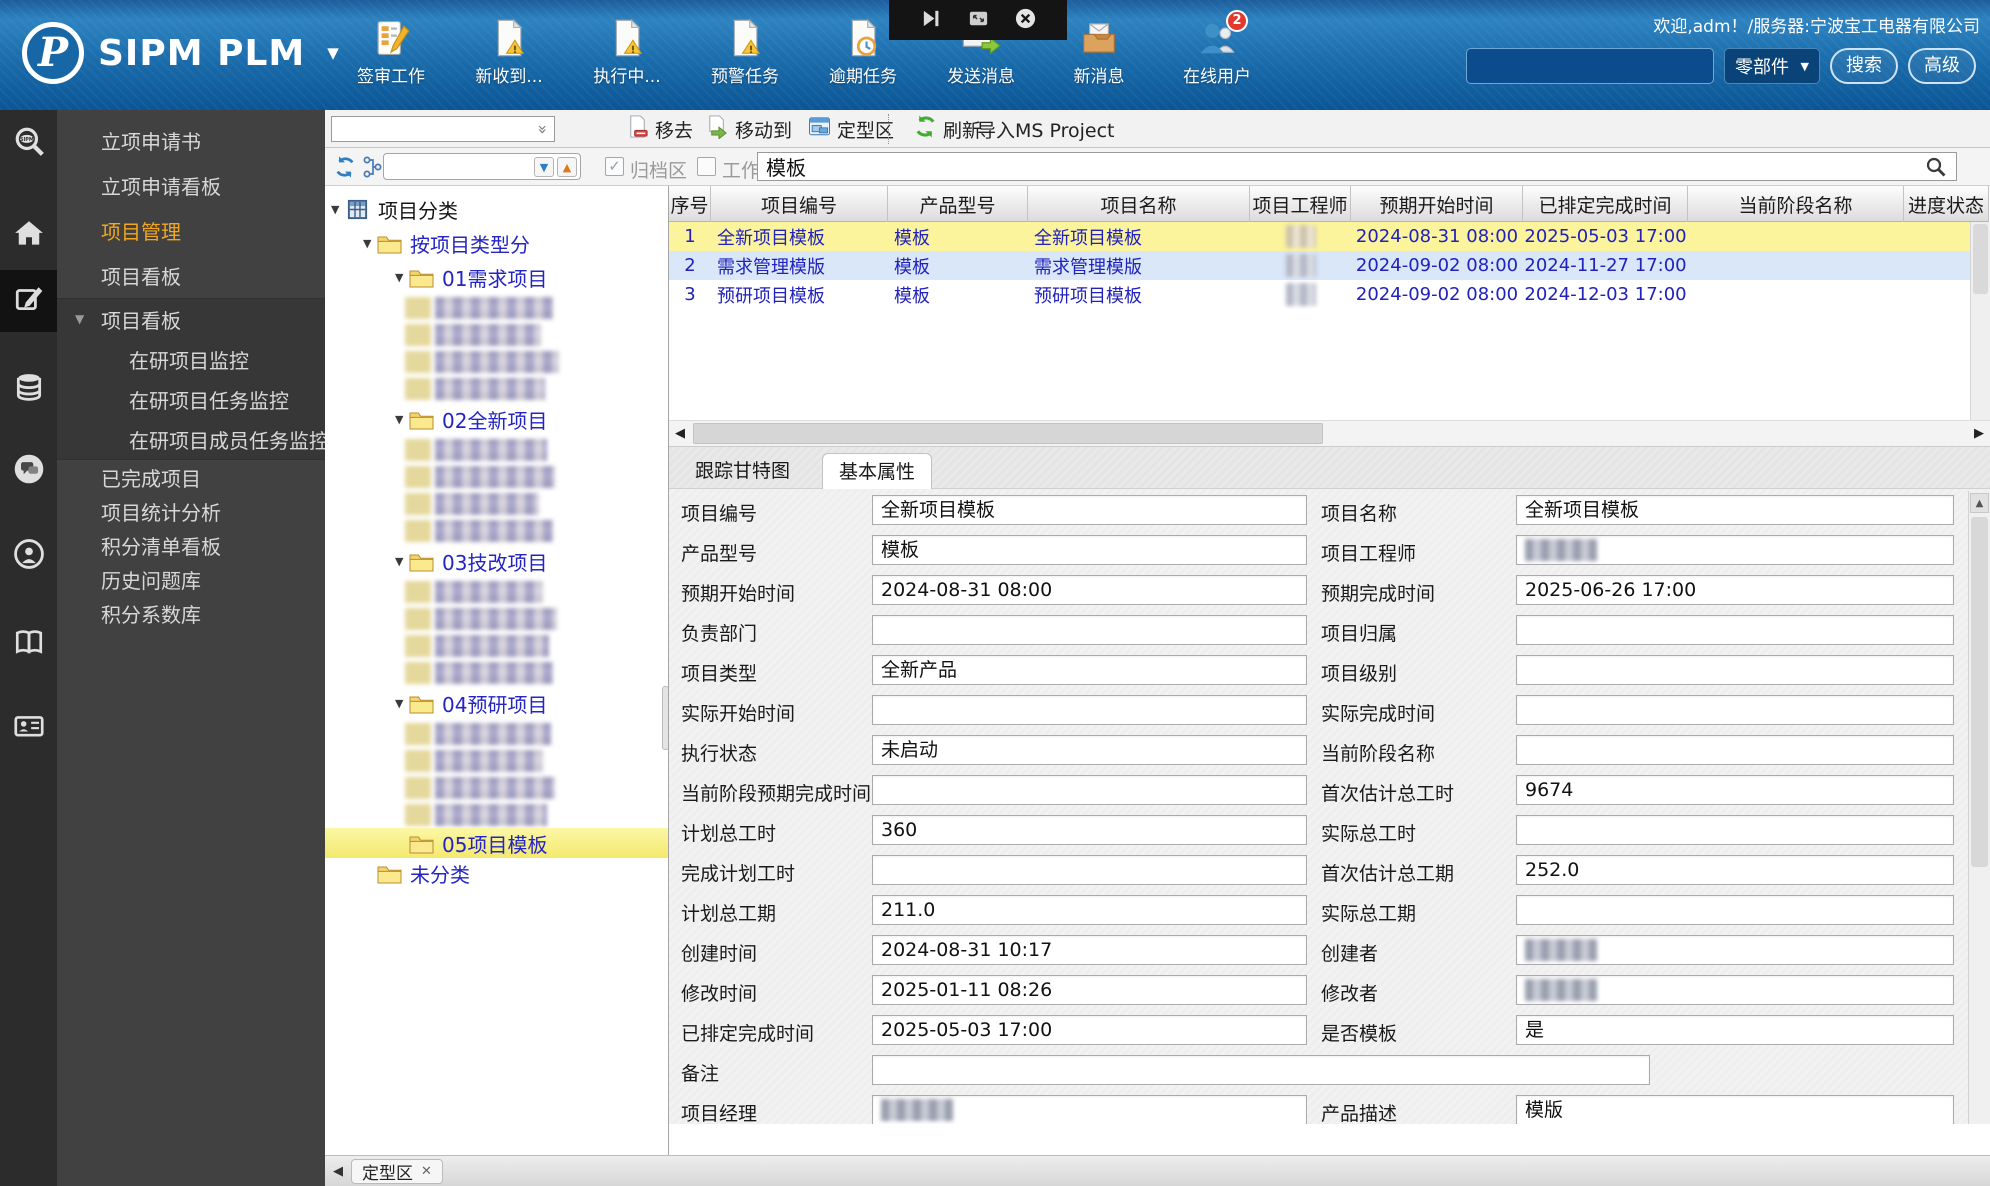 The image size is (1990, 1186). Describe the element at coordinates (191, 230) in the screenshot. I see `sidebar-item-project-management: 项目管理` at that location.